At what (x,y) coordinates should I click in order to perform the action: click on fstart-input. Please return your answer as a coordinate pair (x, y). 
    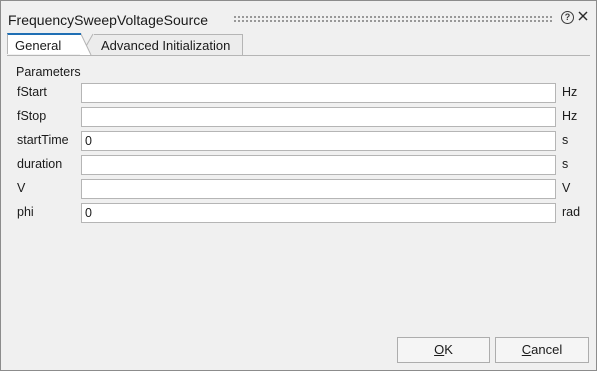
    Looking at the image, I should click on (318, 93).